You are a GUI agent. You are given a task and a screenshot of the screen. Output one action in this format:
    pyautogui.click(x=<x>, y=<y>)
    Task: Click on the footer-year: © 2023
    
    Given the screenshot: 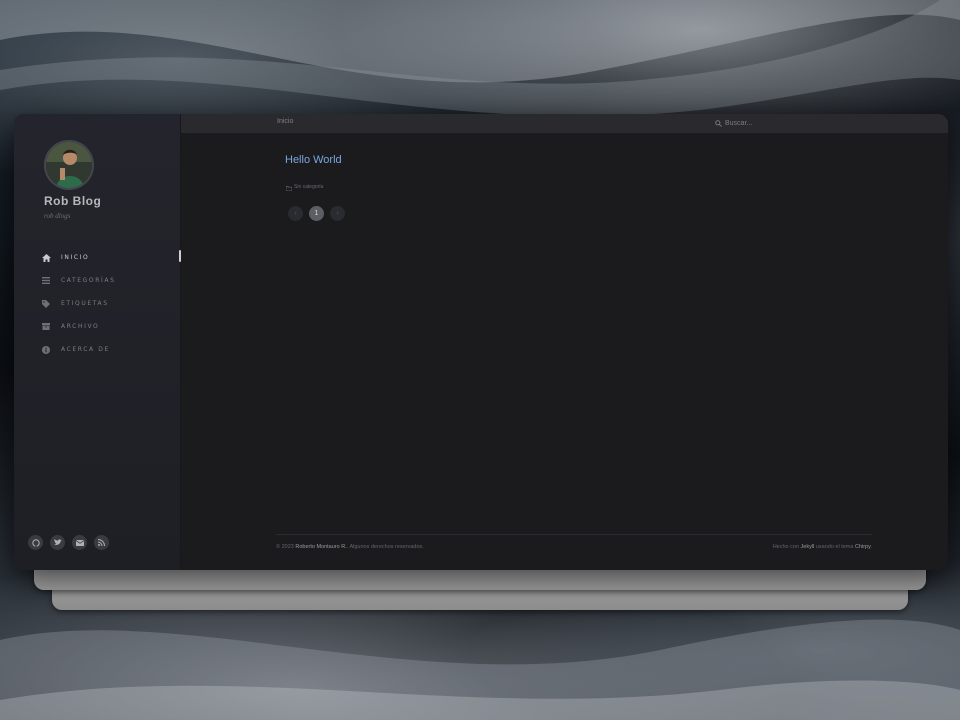 What is the action you would take?
    pyautogui.click(x=285, y=547)
    